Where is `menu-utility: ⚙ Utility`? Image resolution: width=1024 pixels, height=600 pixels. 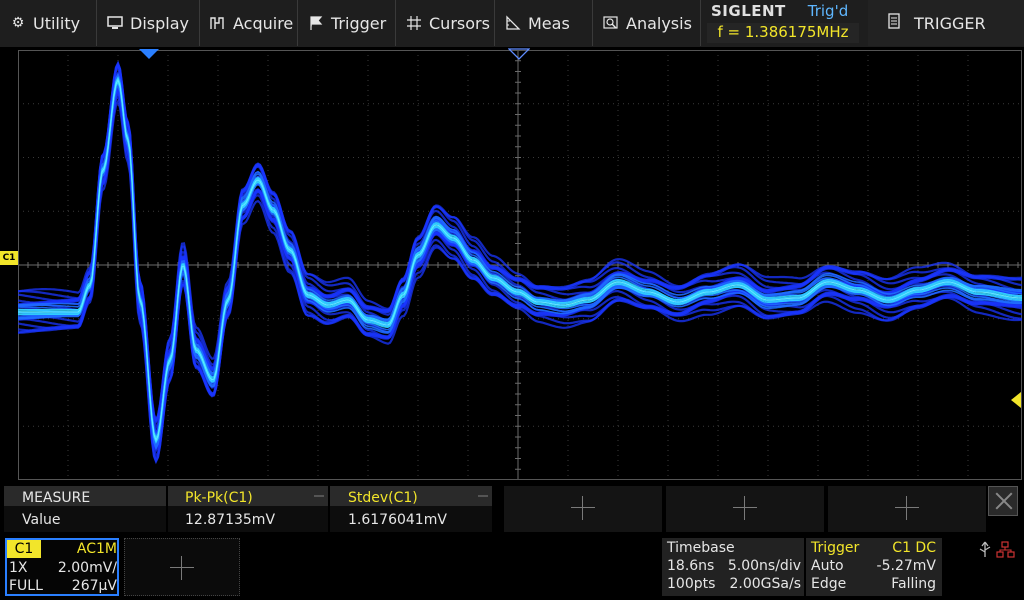
menu-utility: ⚙ Utility is located at coordinates (48, 23).